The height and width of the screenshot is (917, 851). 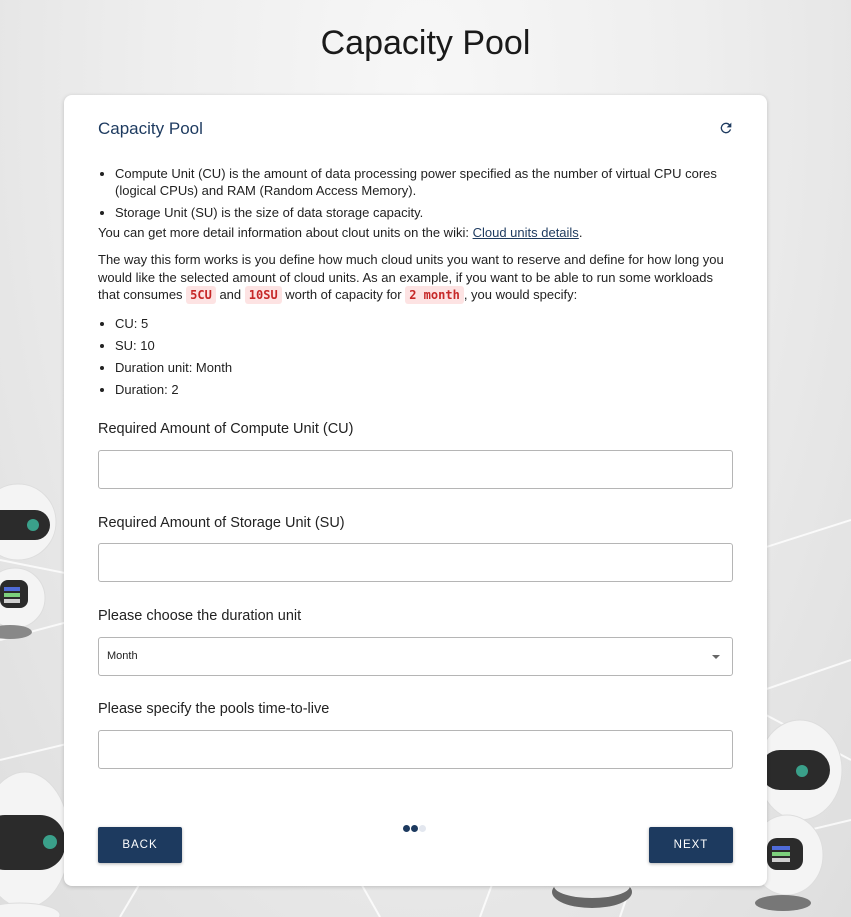 What do you see at coordinates (140, 845) in the screenshot?
I see `back-button: BACK` at bounding box center [140, 845].